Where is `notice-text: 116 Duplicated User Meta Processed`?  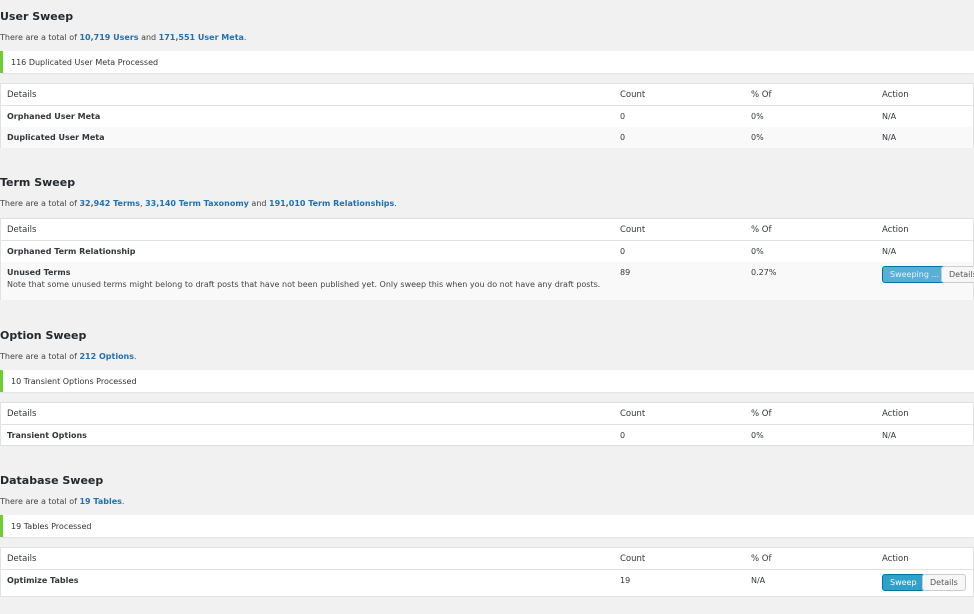 notice-text: 116 Duplicated User Meta Processed is located at coordinates (85, 62).